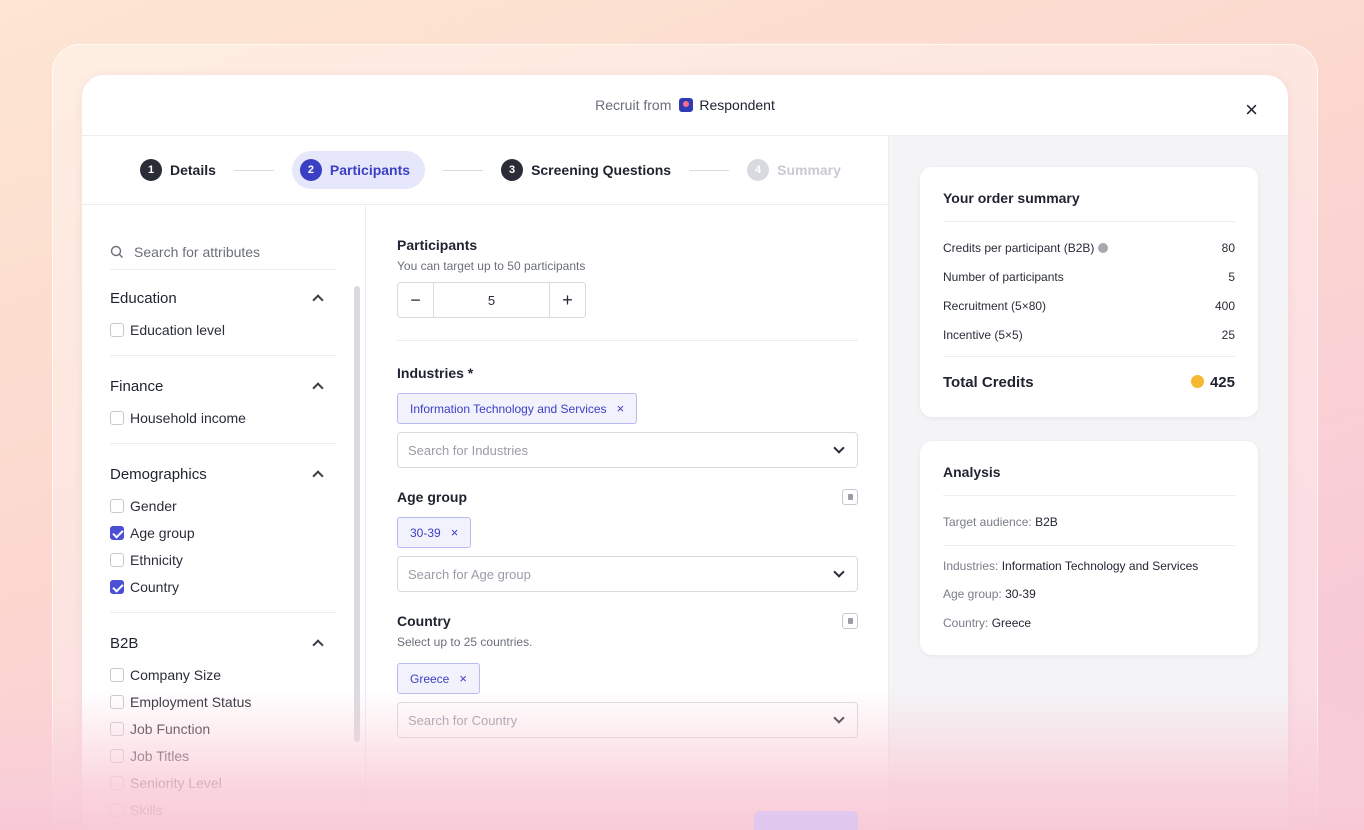 This screenshot has height=830, width=1364. What do you see at coordinates (1228, 335) in the screenshot?
I see `summary-value: 25` at bounding box center [1228, 335].